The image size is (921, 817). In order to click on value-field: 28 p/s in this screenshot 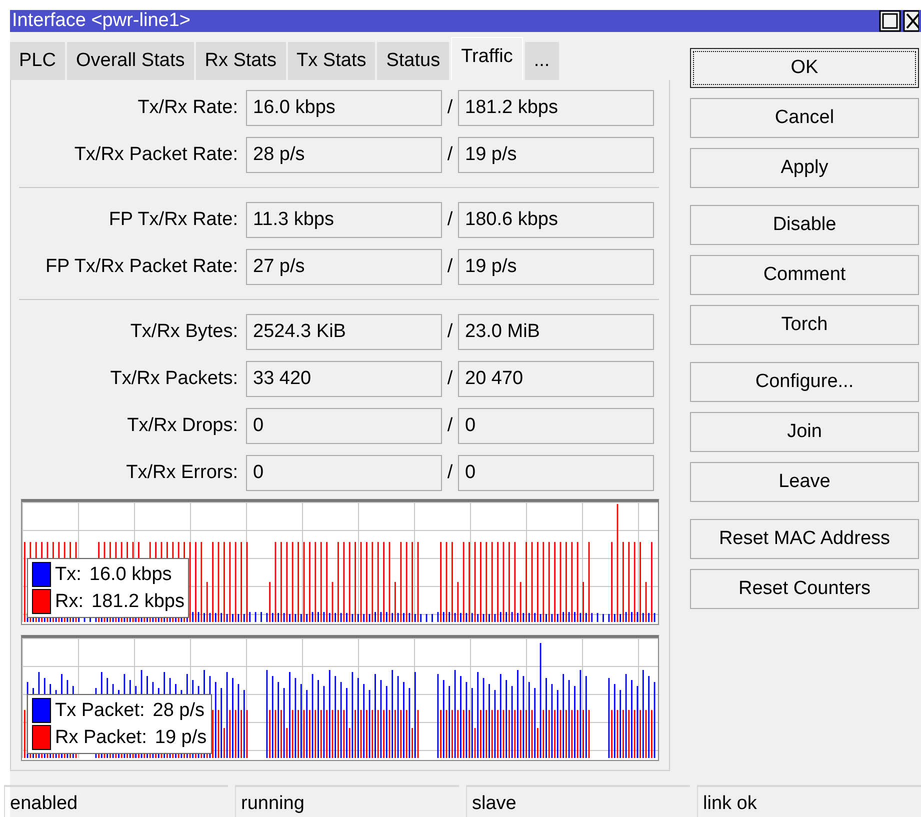, I will do `click(344, 155)`.